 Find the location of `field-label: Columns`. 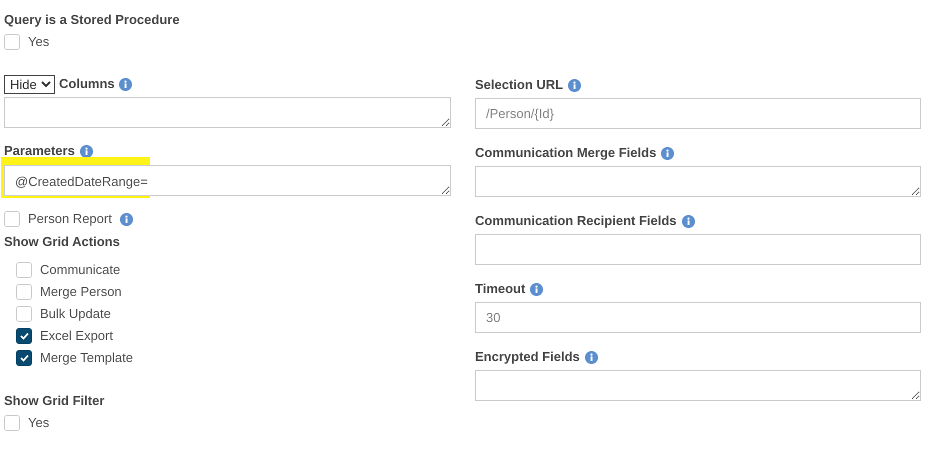

field-label: Columns is located at coordinates (87, 84).